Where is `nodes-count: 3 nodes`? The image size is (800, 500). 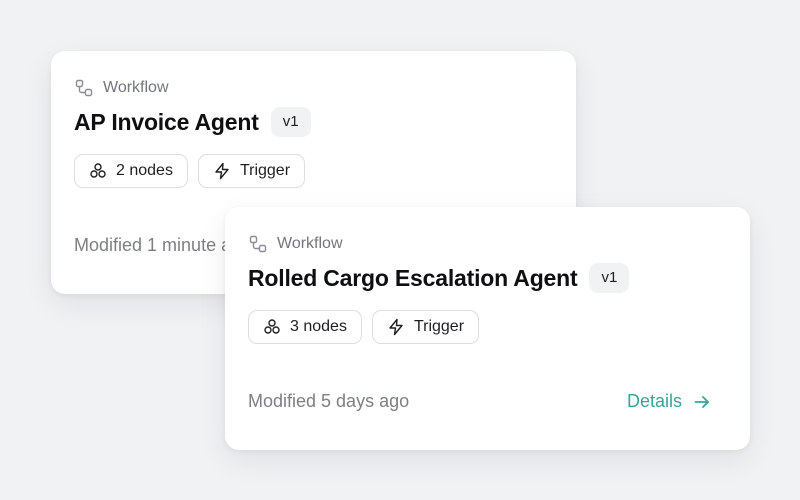 nodes-count: 3 nodes is located at coordinates (318, 326).